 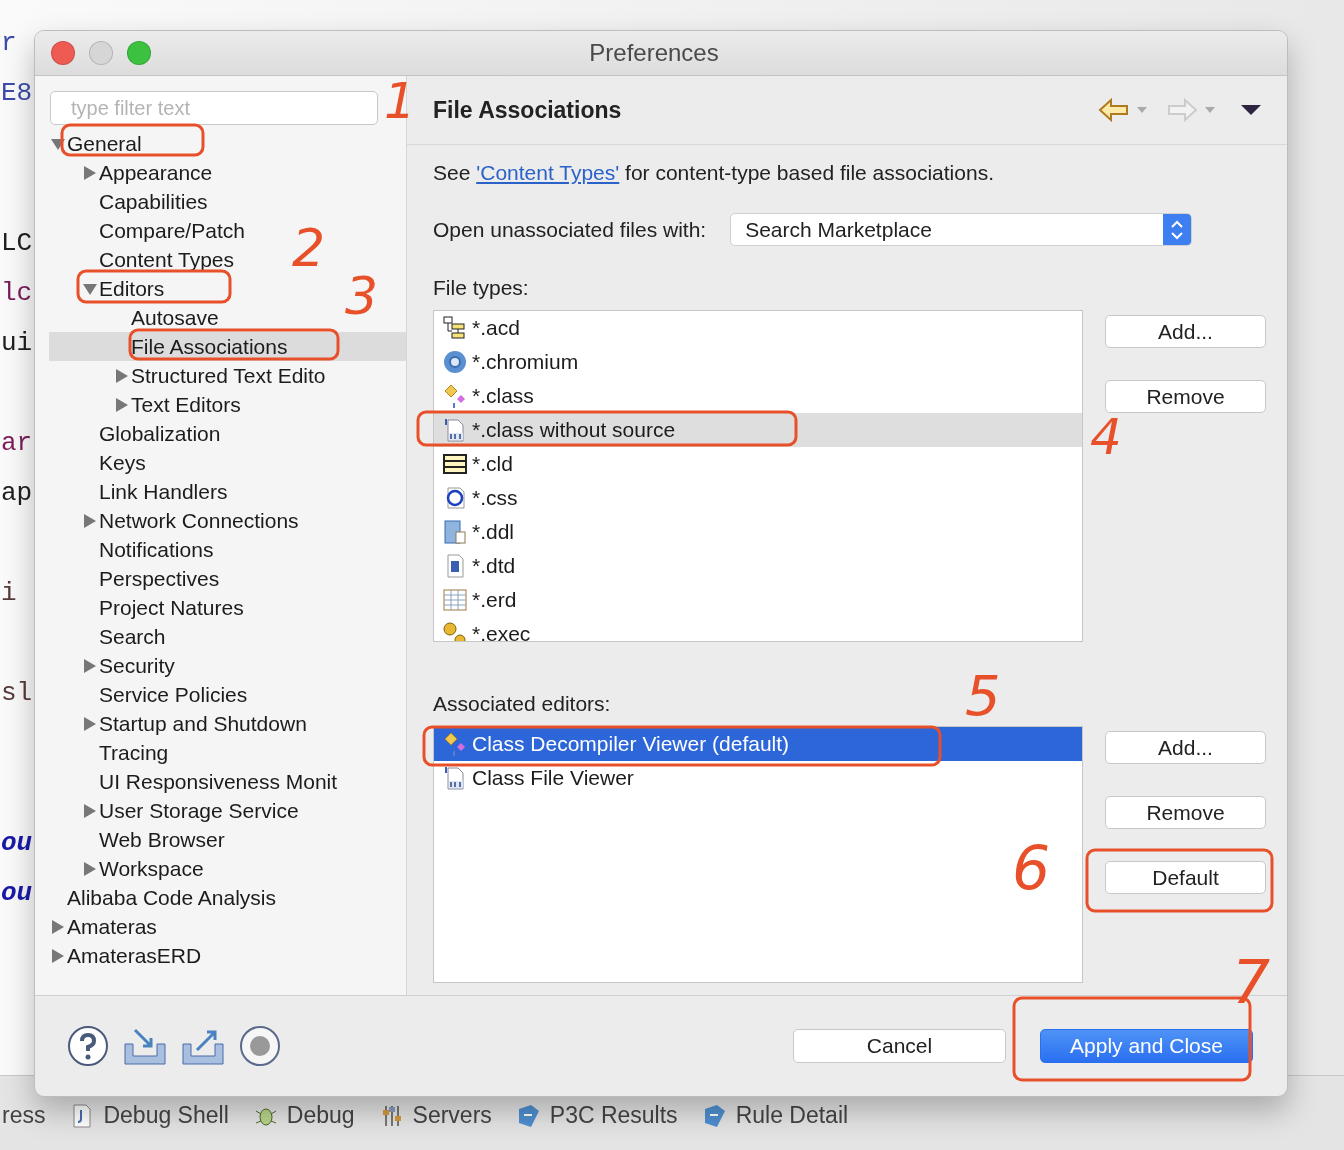 I want to click on list-item: *.erd, so click(x=478, y=600).